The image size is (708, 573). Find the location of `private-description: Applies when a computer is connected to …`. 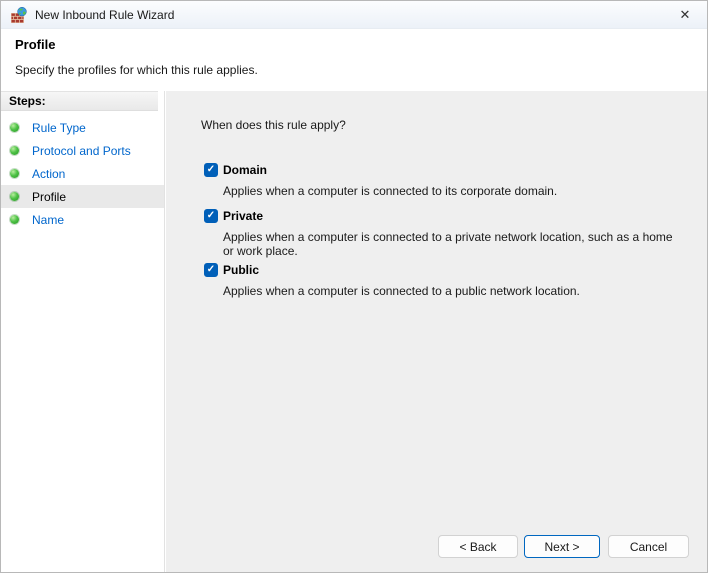

private-description: Applies when a computer is connected to … is located at coordinates (448, 244).